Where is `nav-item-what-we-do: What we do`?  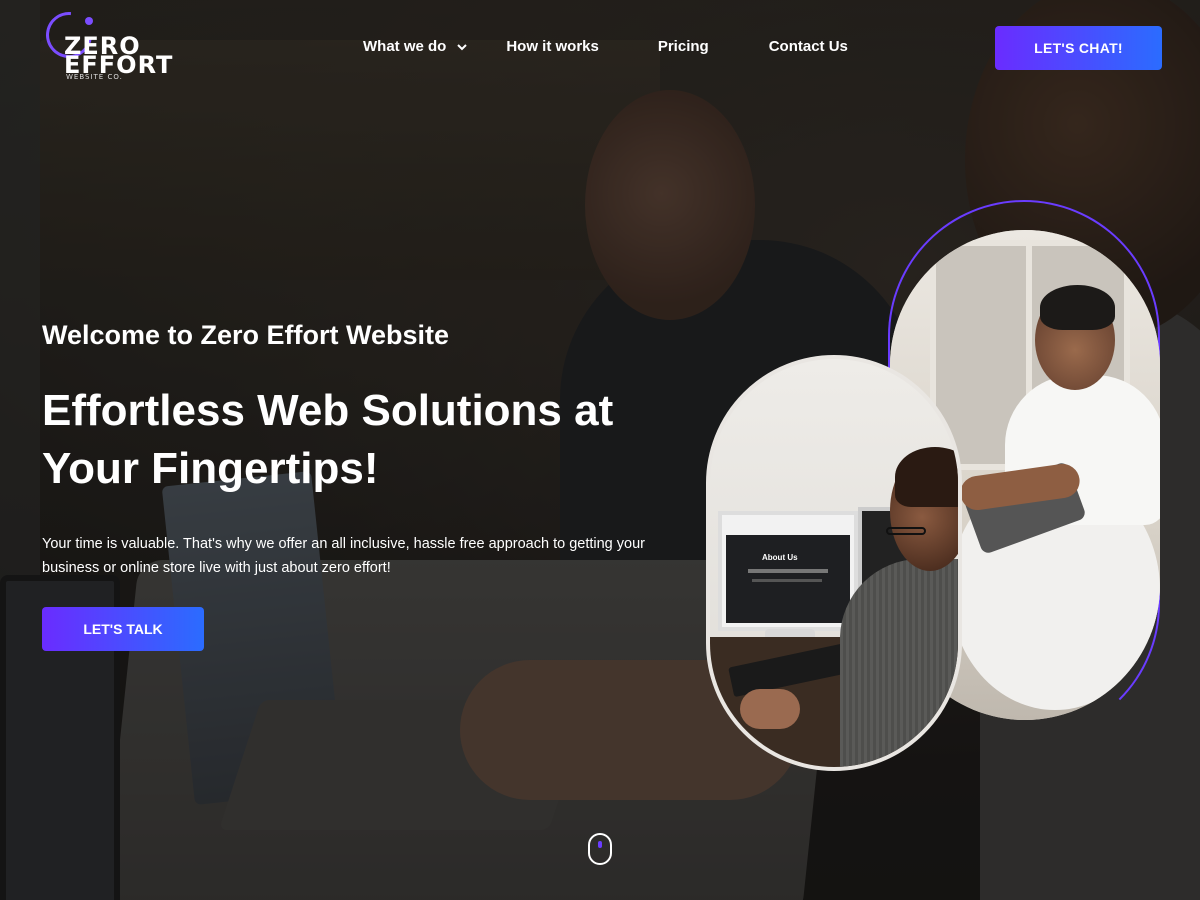
nav-item-what-we-do: What we do is located at coordinates (415, 46).